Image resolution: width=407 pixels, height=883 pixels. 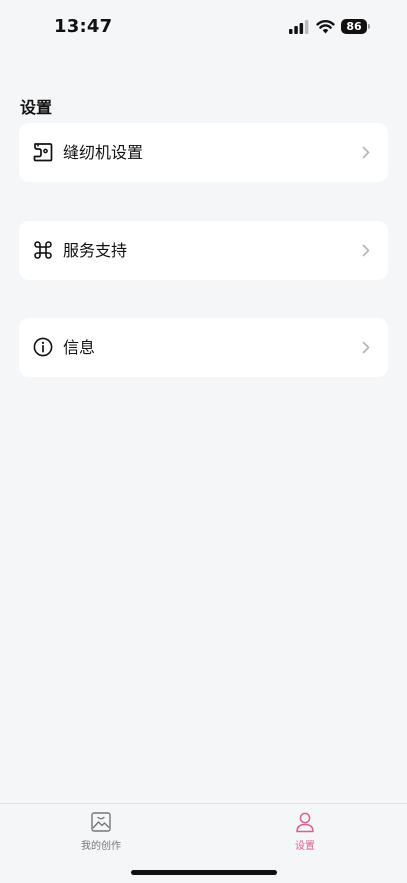 I want to click on tab-label: 设置, so click(x=305, y=846).